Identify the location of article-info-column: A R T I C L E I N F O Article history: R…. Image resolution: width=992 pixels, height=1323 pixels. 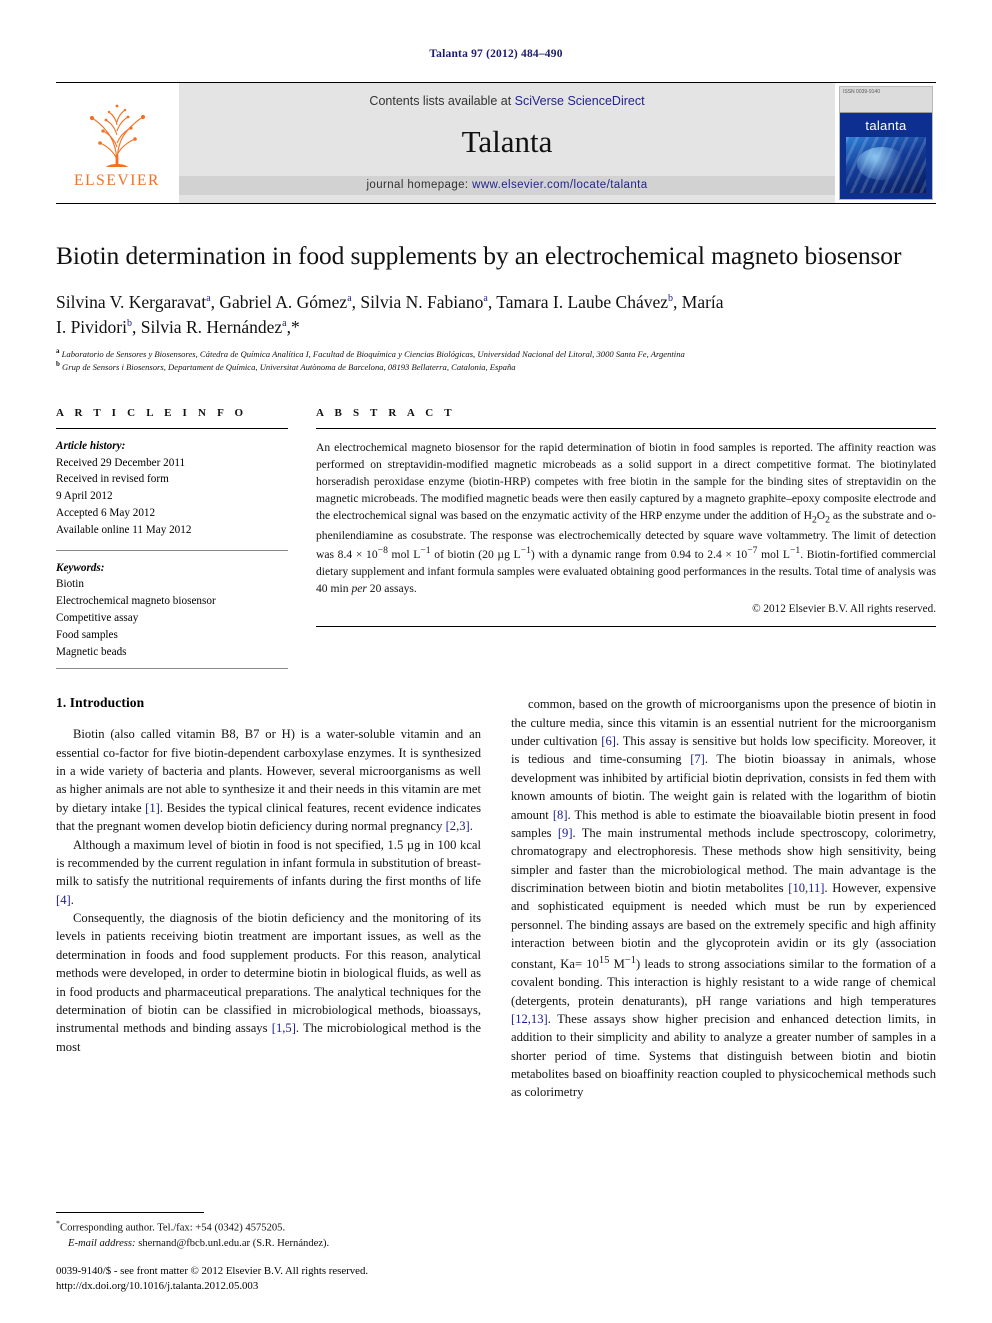
(172, 538).